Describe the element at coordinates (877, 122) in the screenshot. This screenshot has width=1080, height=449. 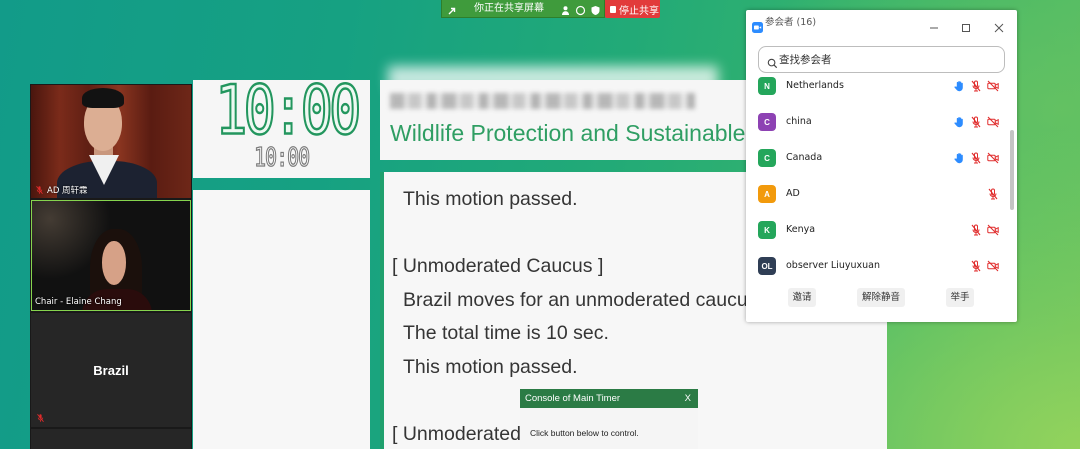
I see `participant-row: C china` at that location.